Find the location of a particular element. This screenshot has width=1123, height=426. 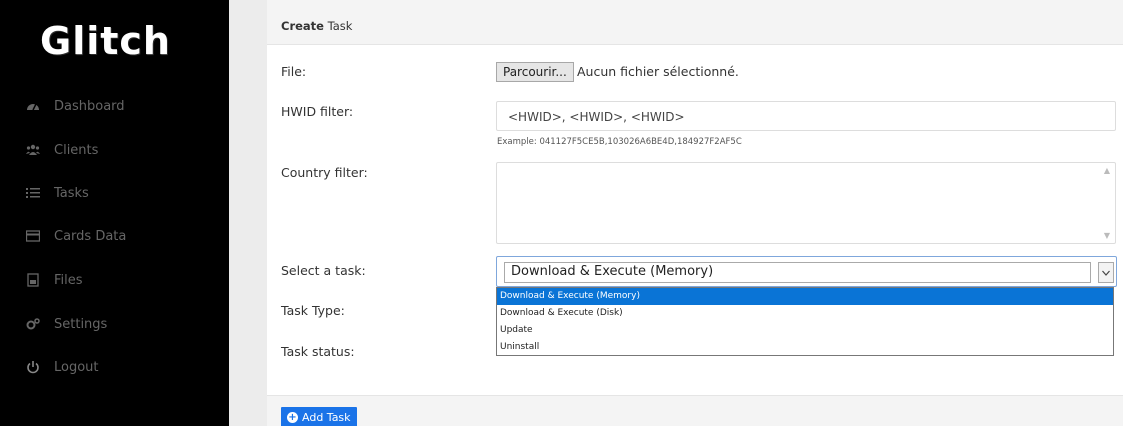

chevron-down-icon is located at coordinates (1106, 272).